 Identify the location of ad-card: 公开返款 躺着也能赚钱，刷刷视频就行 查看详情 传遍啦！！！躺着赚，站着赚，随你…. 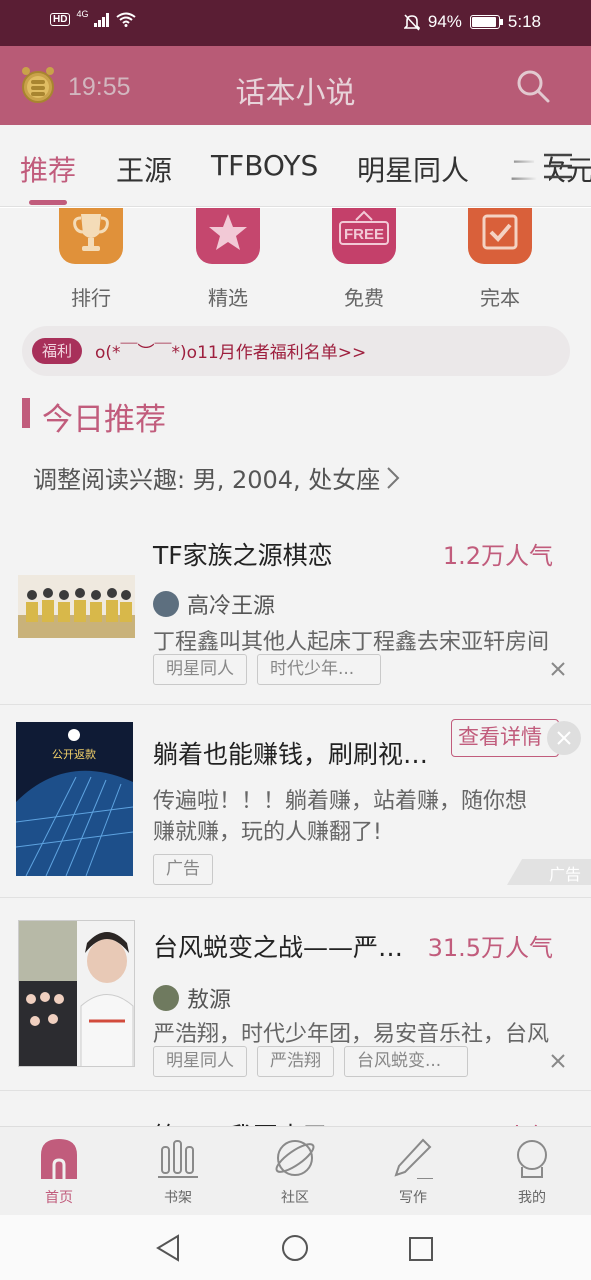
(295, 800).